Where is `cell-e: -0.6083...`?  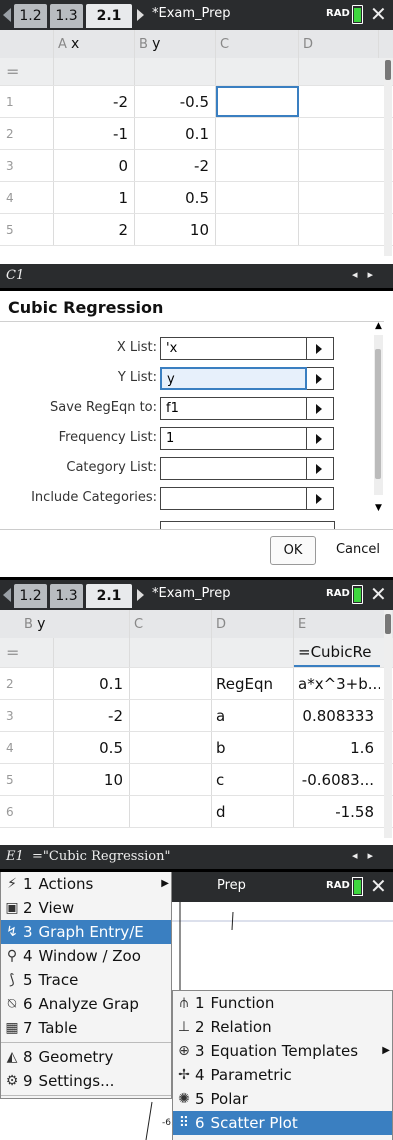
cell-e: -0.6083... is located at coordinates (337, 779).